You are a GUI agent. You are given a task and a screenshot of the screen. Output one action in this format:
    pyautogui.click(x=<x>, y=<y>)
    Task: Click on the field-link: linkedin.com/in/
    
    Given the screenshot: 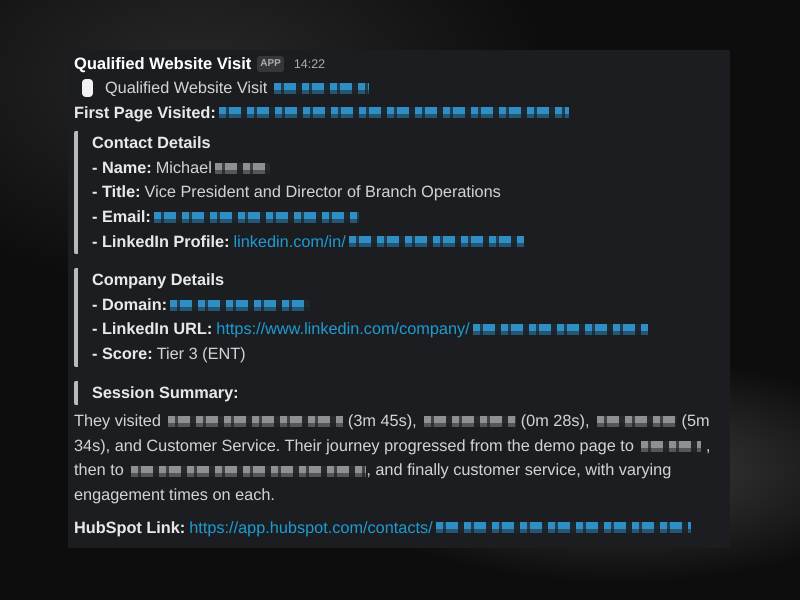 What is the action you would take?
    pyautogui.click(x=290, y=242)
    